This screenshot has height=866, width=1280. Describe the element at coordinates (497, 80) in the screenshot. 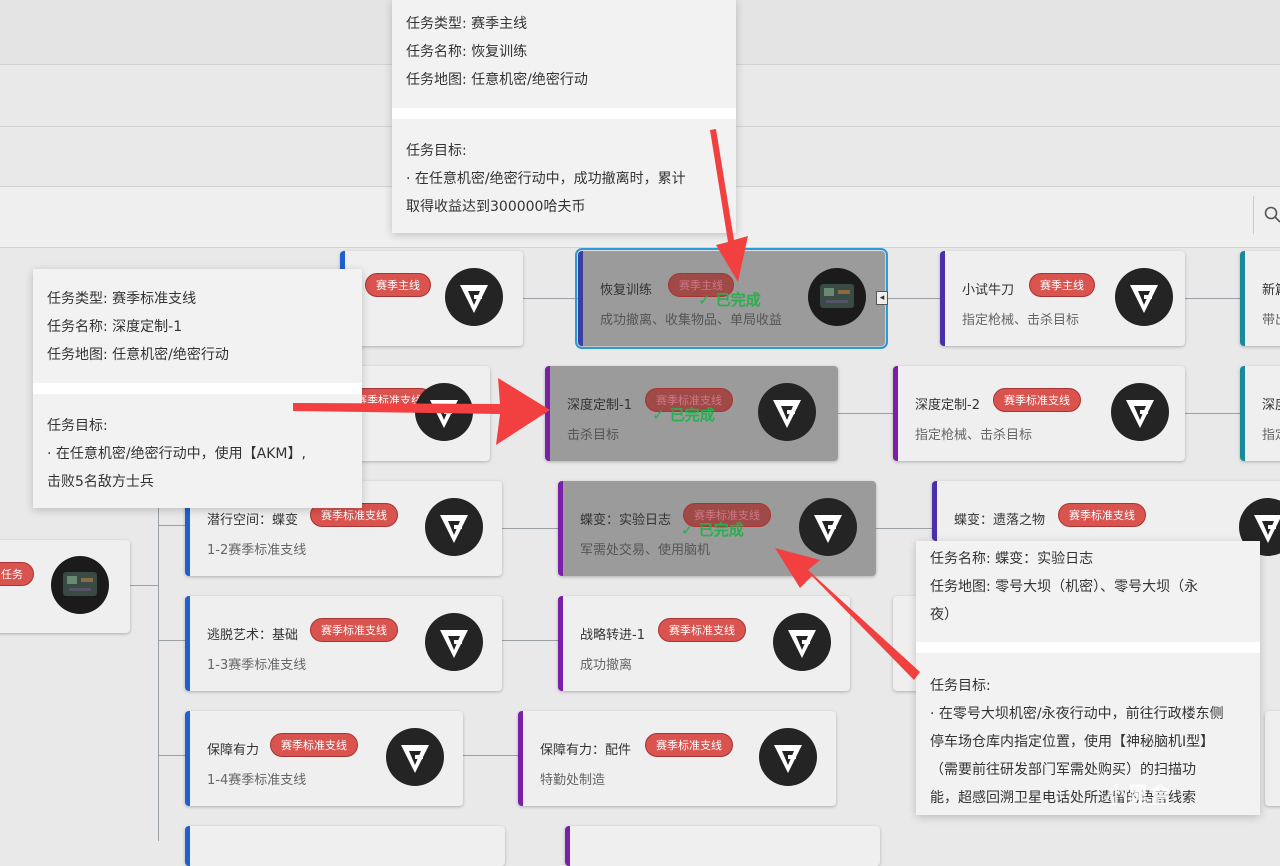

I see `tooltip-map: 任务地图: 任意机密/绝密行动` at that location.